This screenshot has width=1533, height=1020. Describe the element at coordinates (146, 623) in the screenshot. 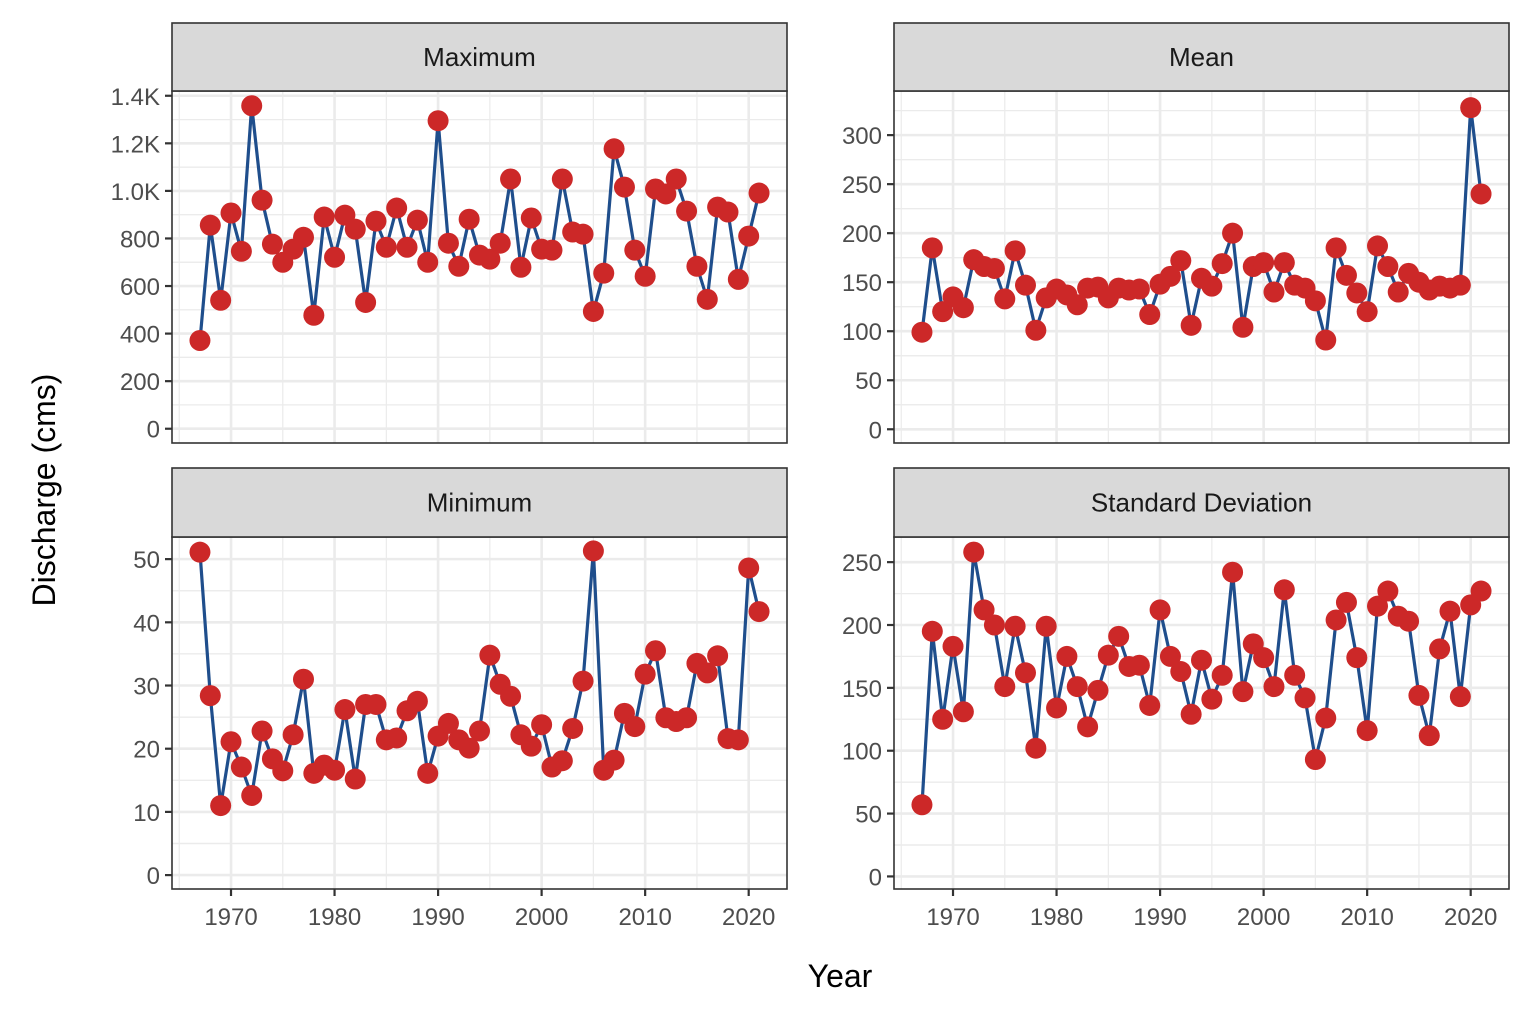

I see `y-tick-label: 40` at that location.